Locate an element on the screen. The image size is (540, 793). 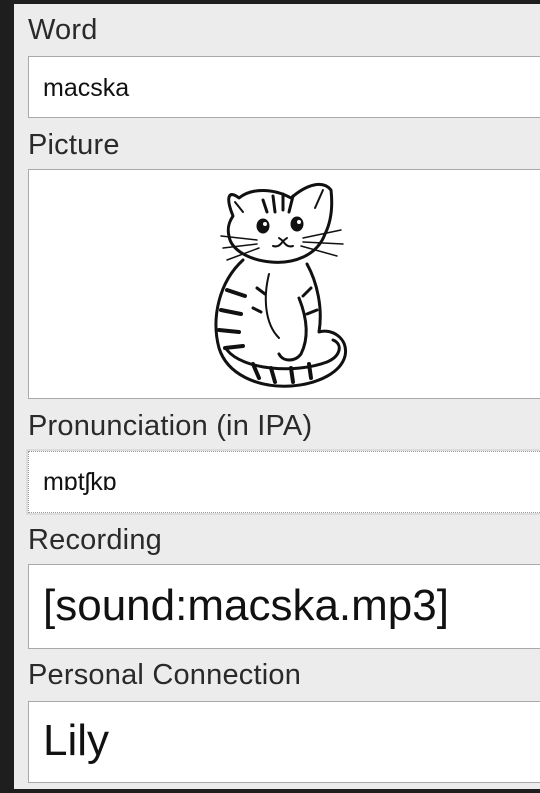
recording-label: Recording is located at coordinates (95, 540).